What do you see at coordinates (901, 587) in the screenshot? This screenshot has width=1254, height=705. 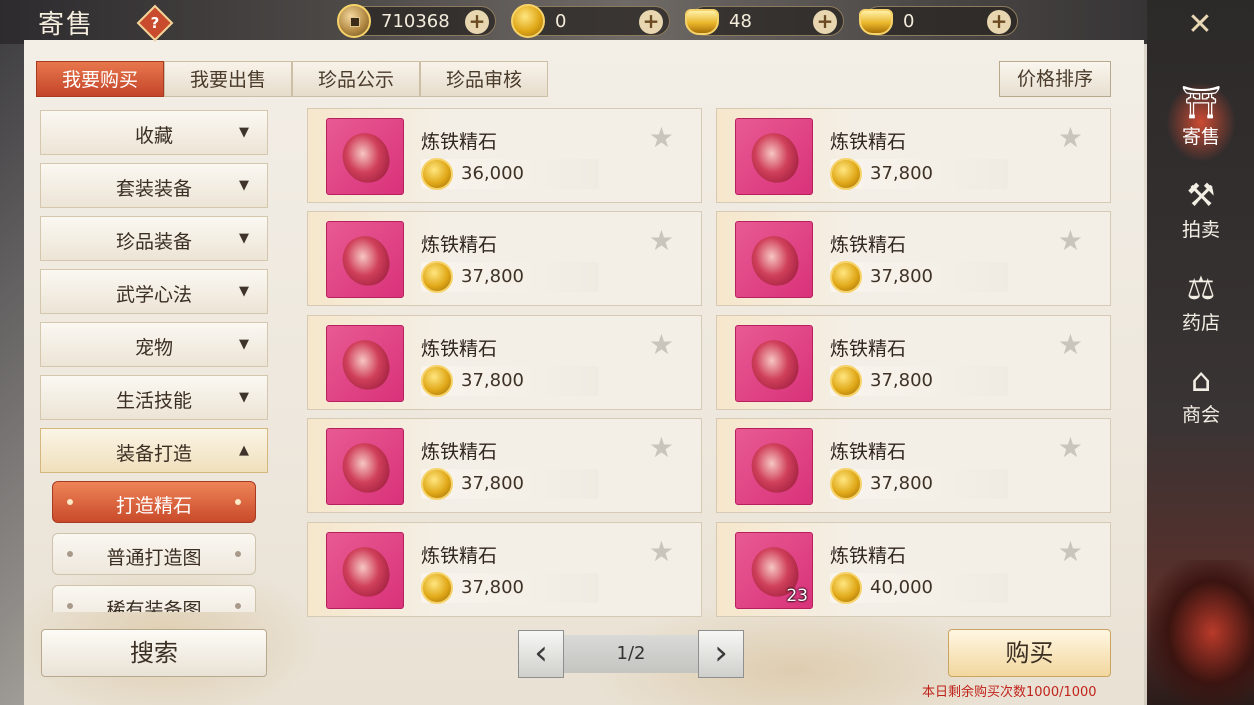 I see `item-price: 40,000` at bounding box center [901, 587].